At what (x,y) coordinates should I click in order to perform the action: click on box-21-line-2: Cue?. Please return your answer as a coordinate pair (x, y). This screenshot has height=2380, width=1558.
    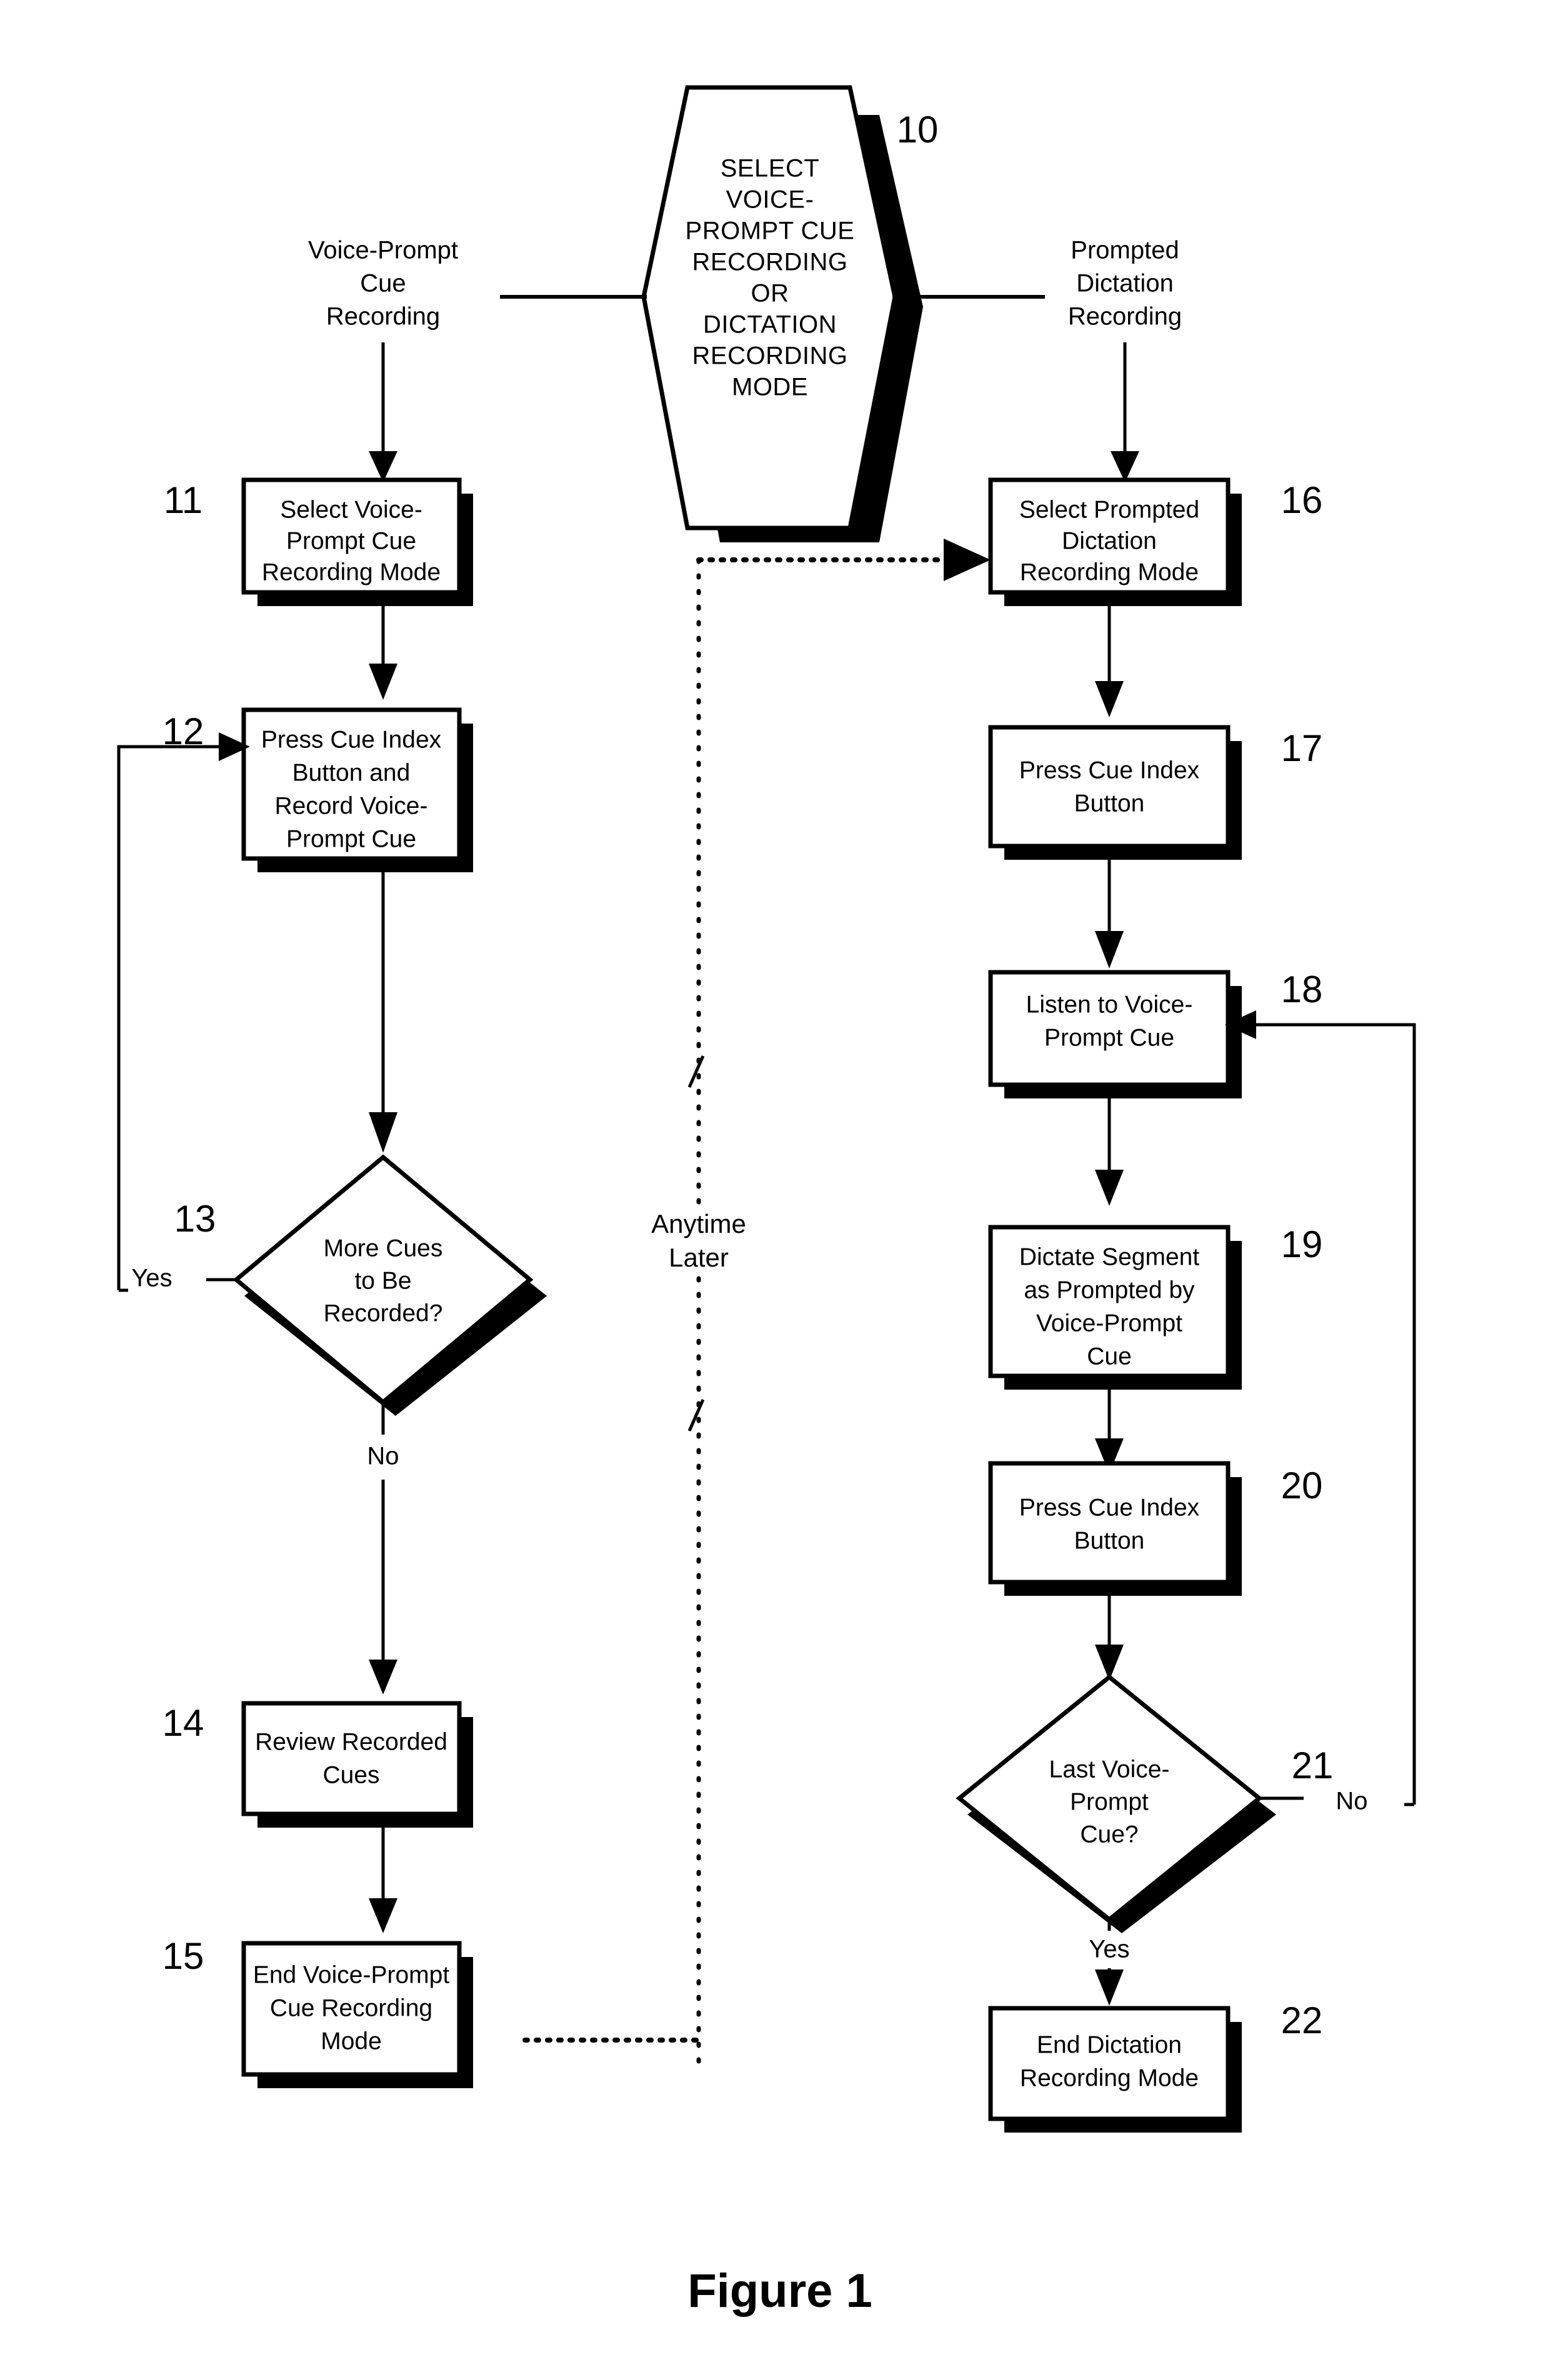
    Looking at the image, I should click on (1109, 1835).